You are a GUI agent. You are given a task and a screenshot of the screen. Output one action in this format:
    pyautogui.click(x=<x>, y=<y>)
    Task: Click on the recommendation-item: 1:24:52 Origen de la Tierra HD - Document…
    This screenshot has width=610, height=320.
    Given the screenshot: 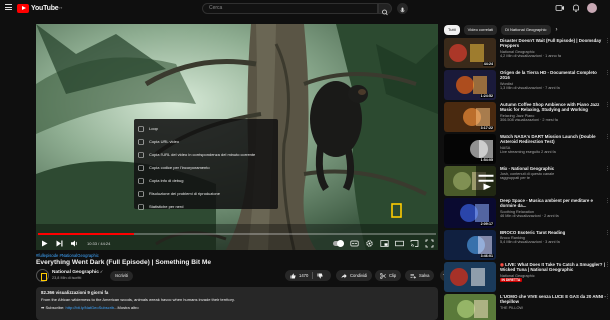 What is the action you would take?
    pyautogui.click(x=527, y=86)
    